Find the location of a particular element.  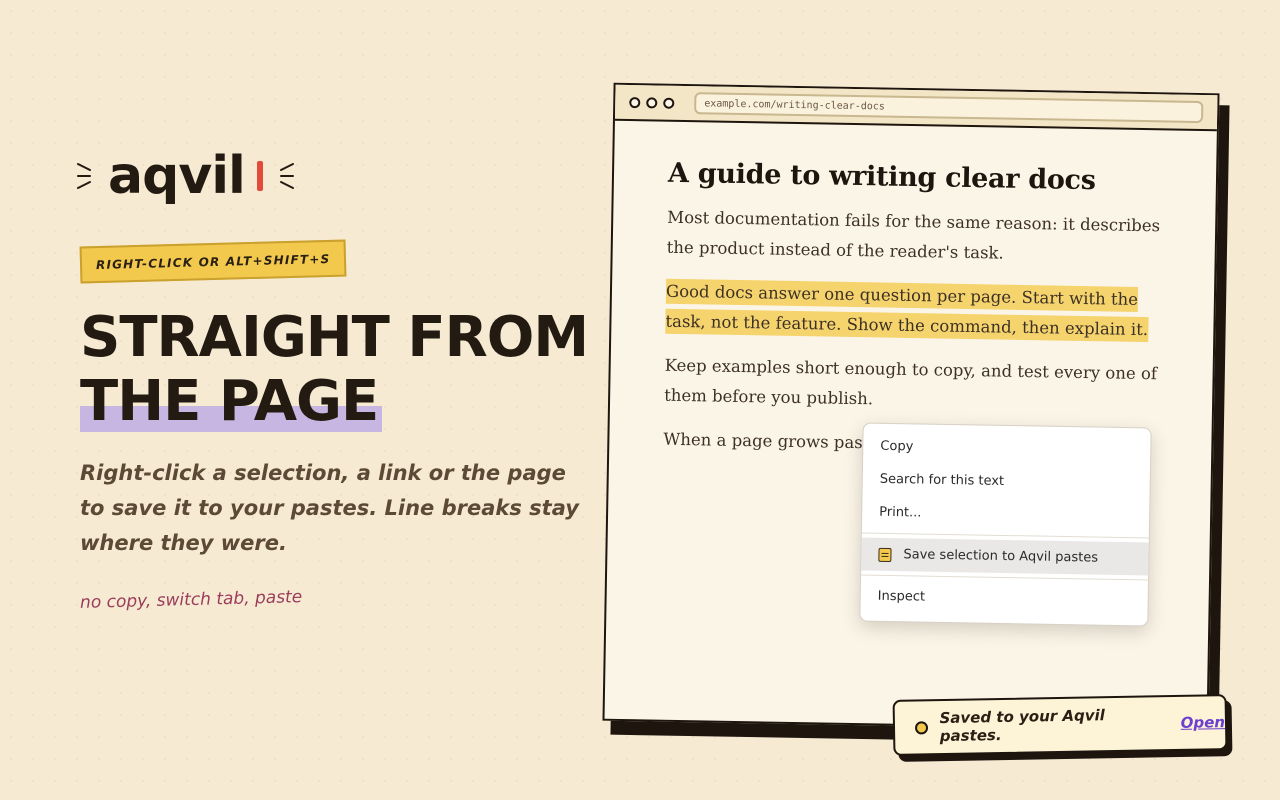

menu-item-inspect: Inspect is located at coordinates (1004, 598).